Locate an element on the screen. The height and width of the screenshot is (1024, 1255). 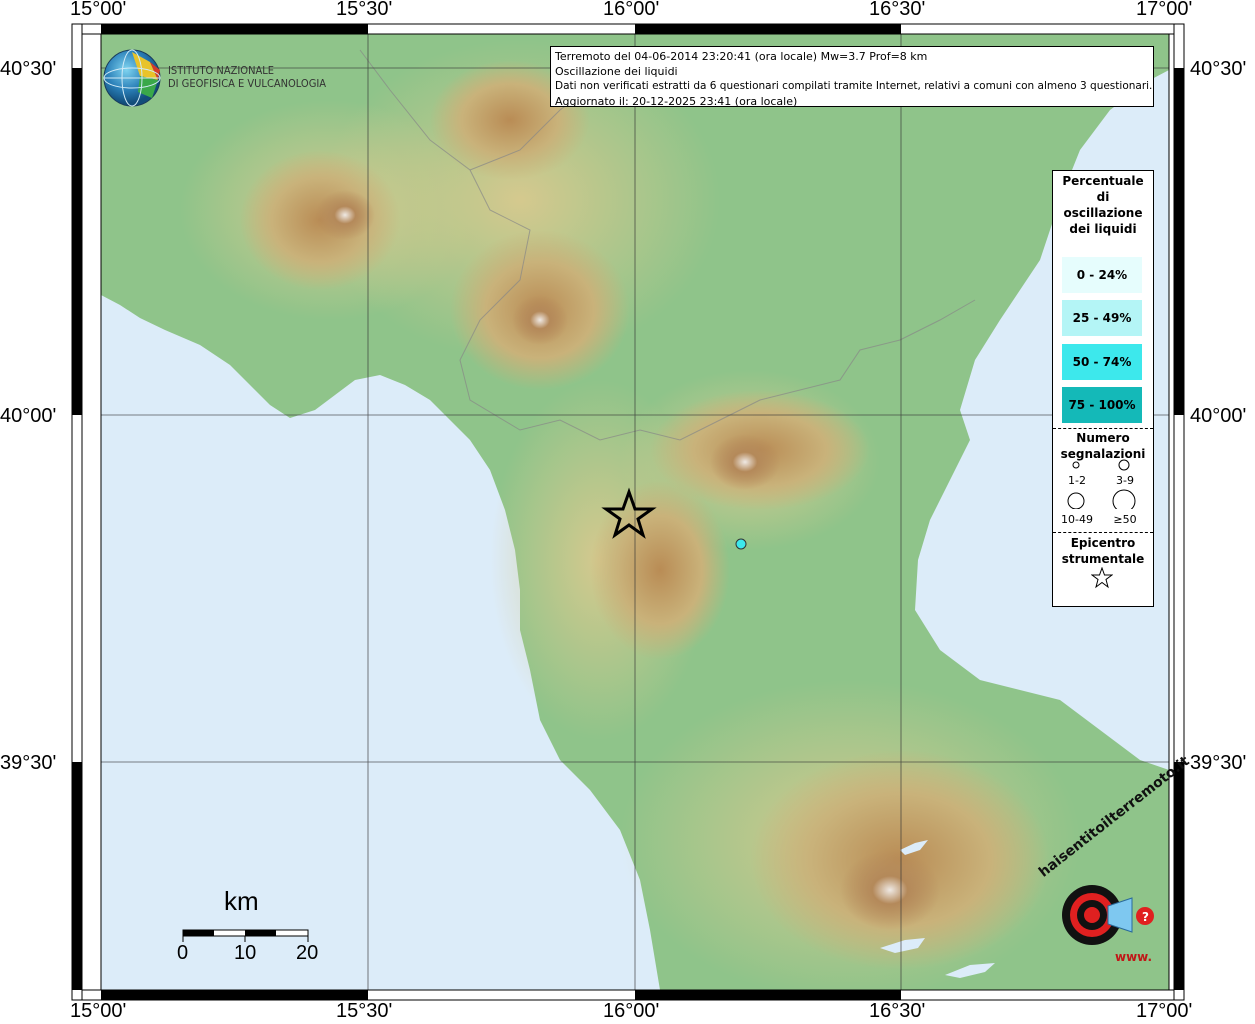
lon-tick-bottom-5: 17°00' is located at coordinates (1164, 1011).